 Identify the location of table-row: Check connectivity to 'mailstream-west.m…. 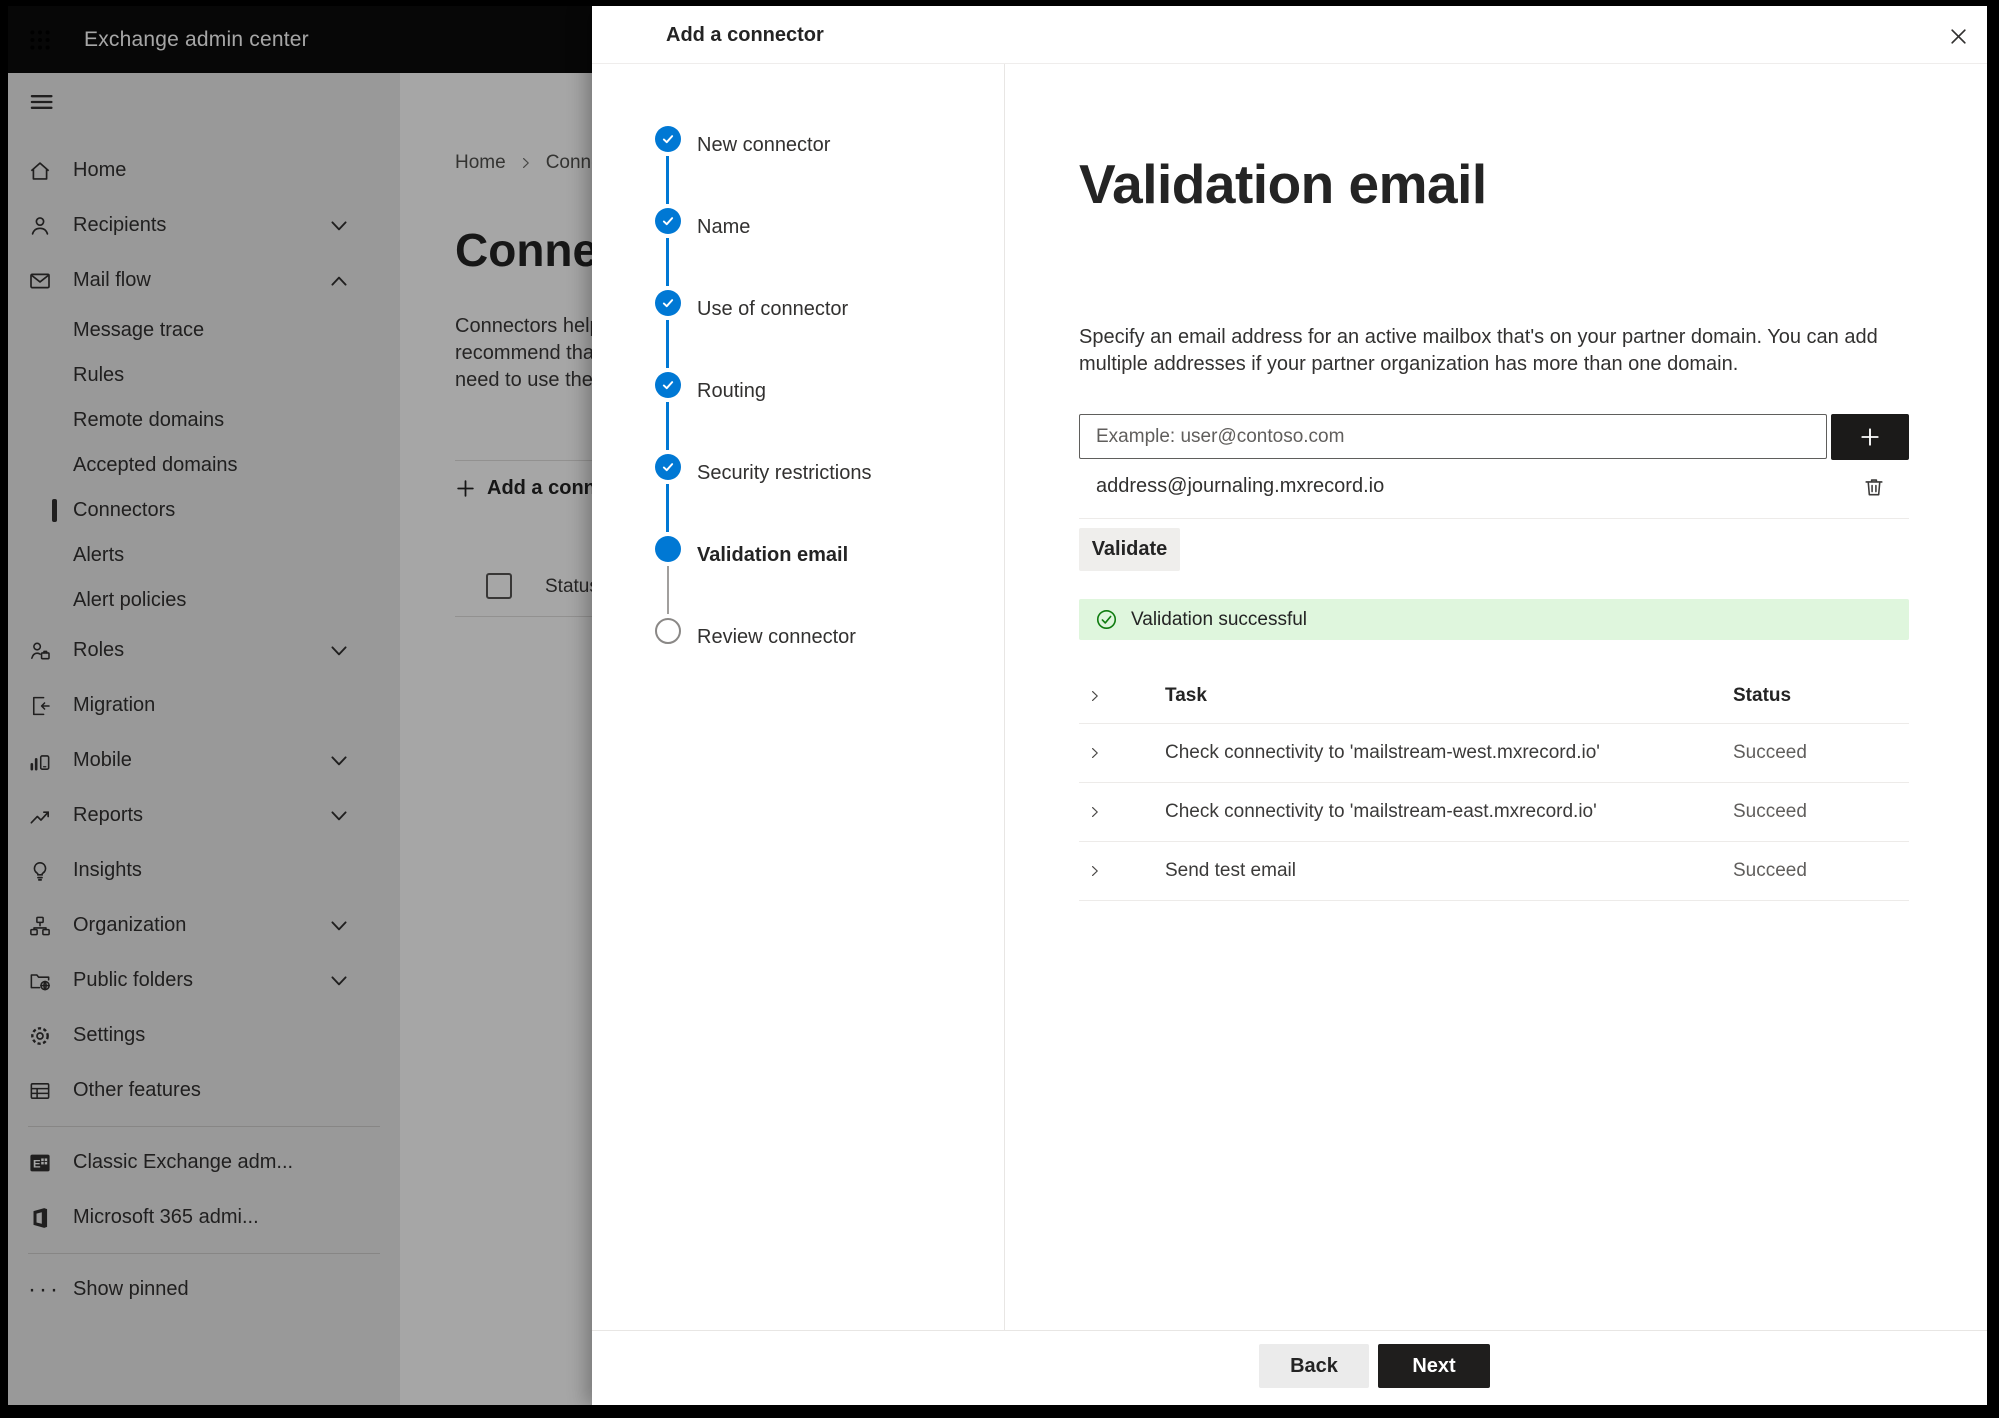
(1494, 753).